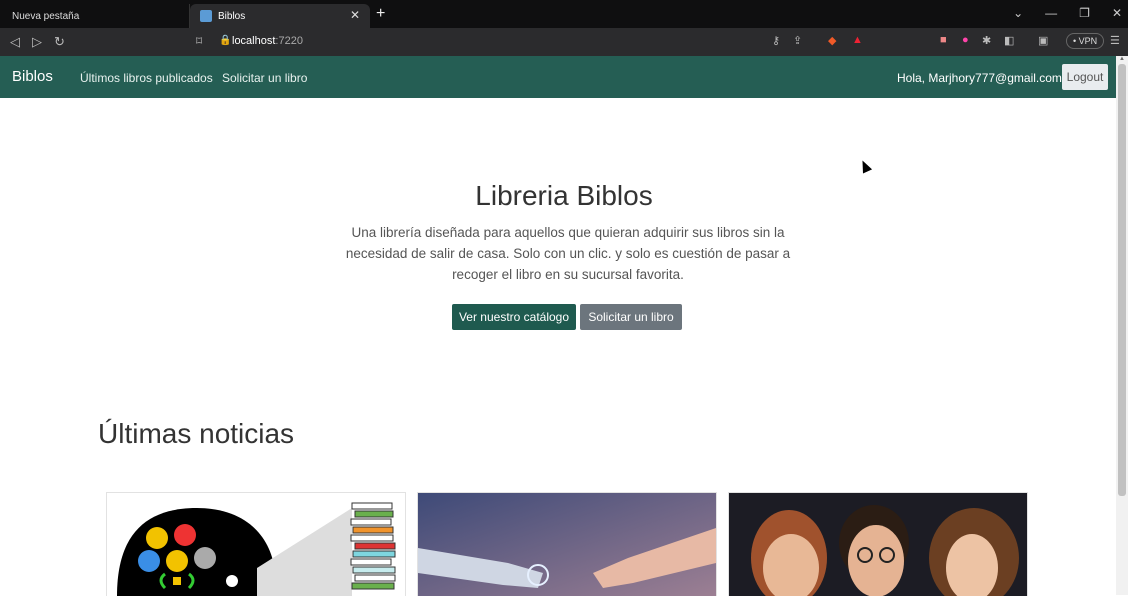 This screenshot has width=1128, height=596. I want to click on page-scrollbar: ▲, so click(1122, 325).